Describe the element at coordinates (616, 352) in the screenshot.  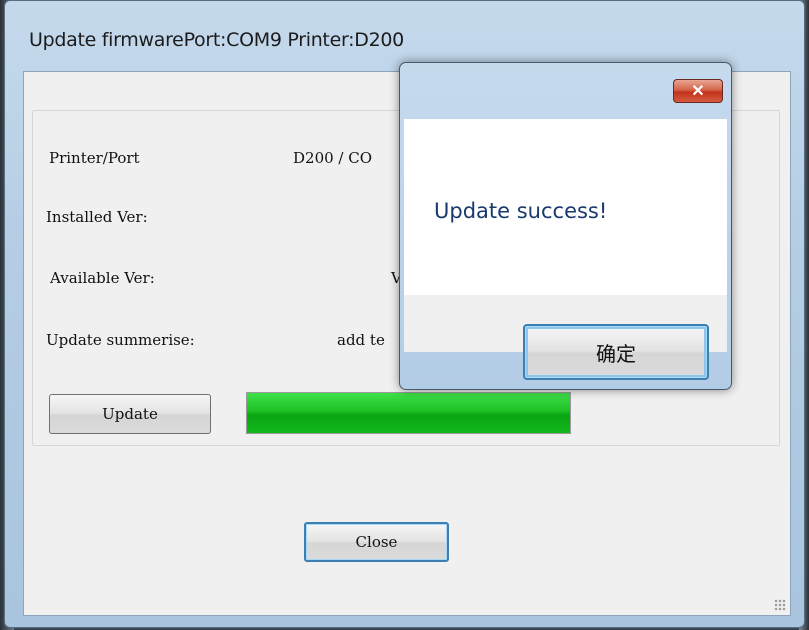
I see `ok-button: 确定` at that location.